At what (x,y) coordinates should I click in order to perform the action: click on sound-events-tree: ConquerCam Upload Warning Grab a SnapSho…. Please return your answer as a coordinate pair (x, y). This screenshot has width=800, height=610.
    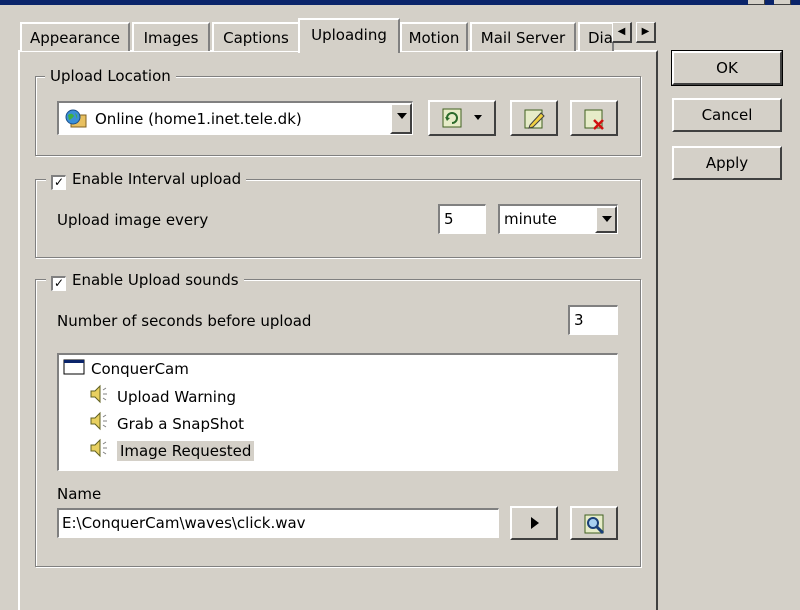
    Looking at the image, I should click on (337, 412).